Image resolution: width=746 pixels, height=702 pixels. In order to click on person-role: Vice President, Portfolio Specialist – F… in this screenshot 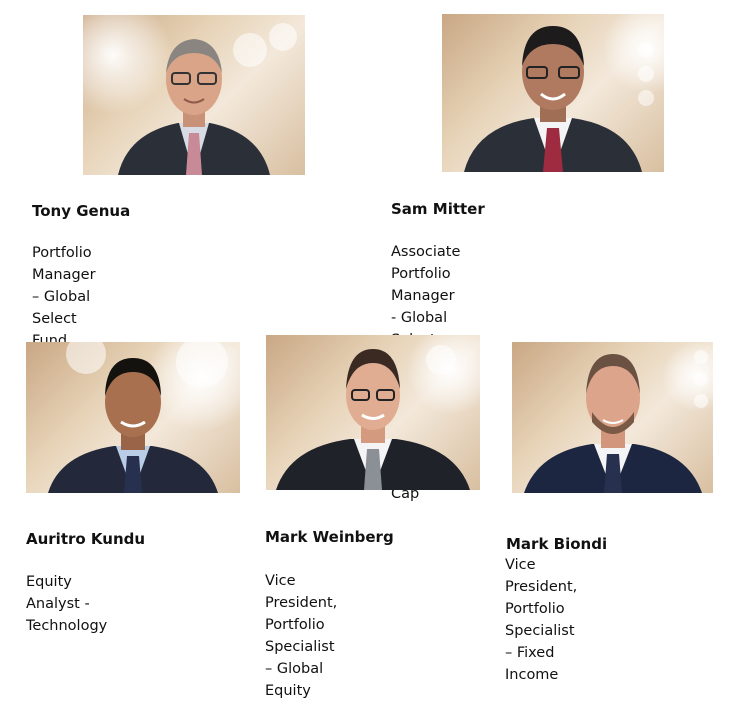, I will do `click(541, 620)`.